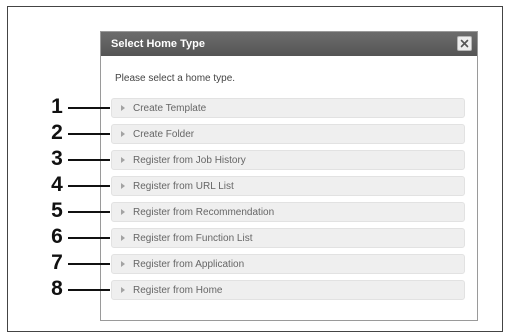  I want to click on option-register-url-list: Register from URL List, so click(288, 186).